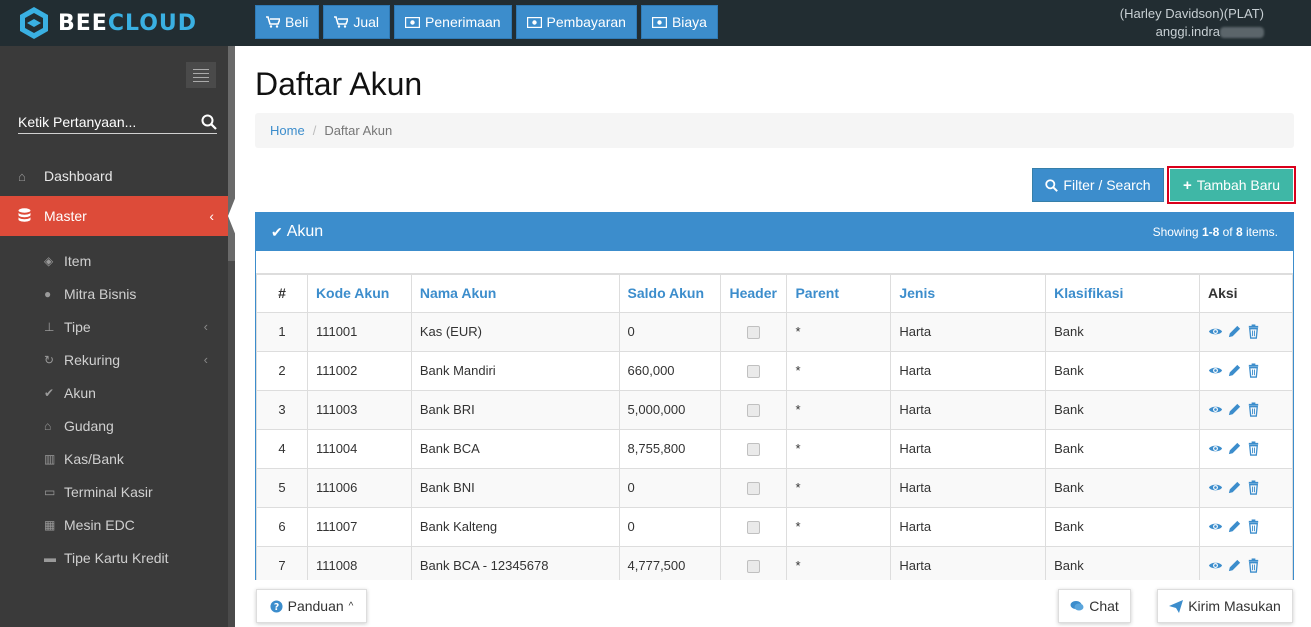  Describe the element at coordinates (359, 293) in the screenshot. I see `column-header-kode-akun: Kode Akun` at that location.